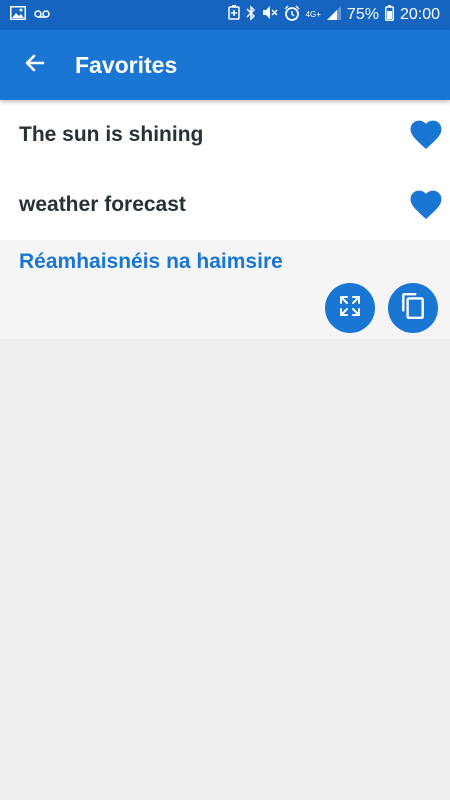 This screenshot has height=800, width=450. I want to click on favorite-text: The sun is shining, so click(111, 134).